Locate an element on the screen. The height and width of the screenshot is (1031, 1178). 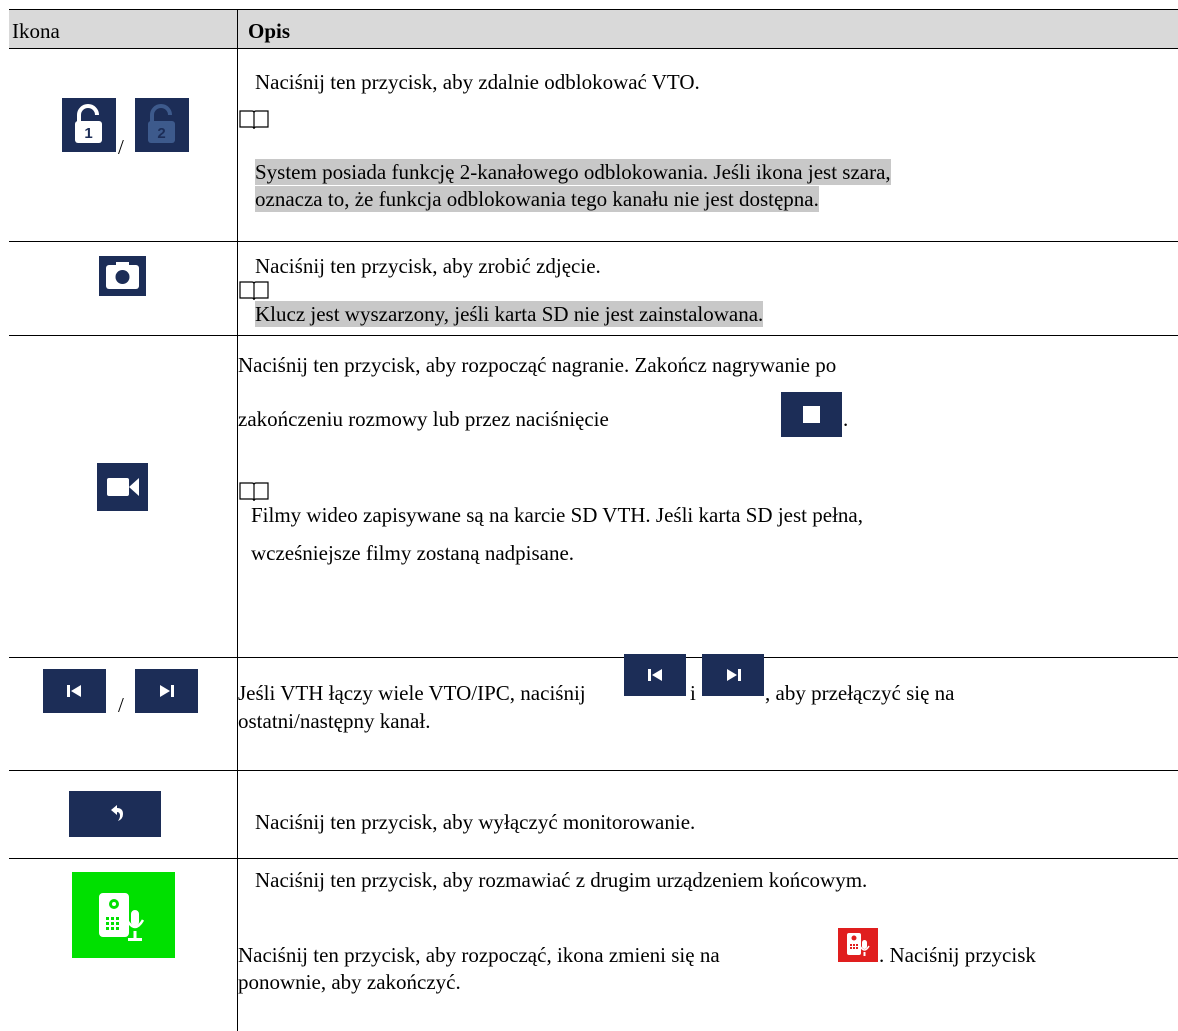
switch-description-part-1: Jeśli VTH łączy wiele VTO/IPC, naciśnij is located at coordinates (412, 693).